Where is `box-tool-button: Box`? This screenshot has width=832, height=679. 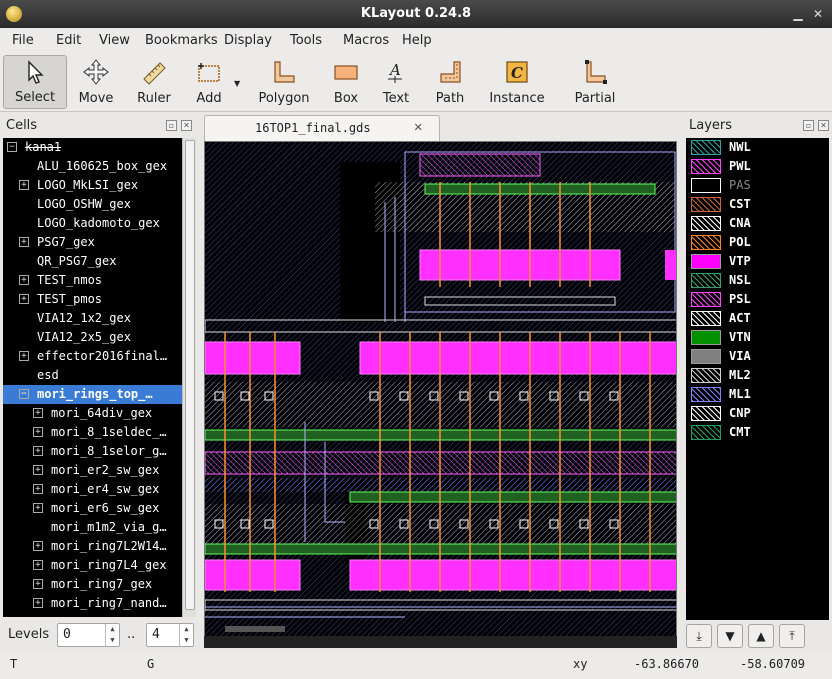
box-tool-button: Box is located at coordinates (346, 82).